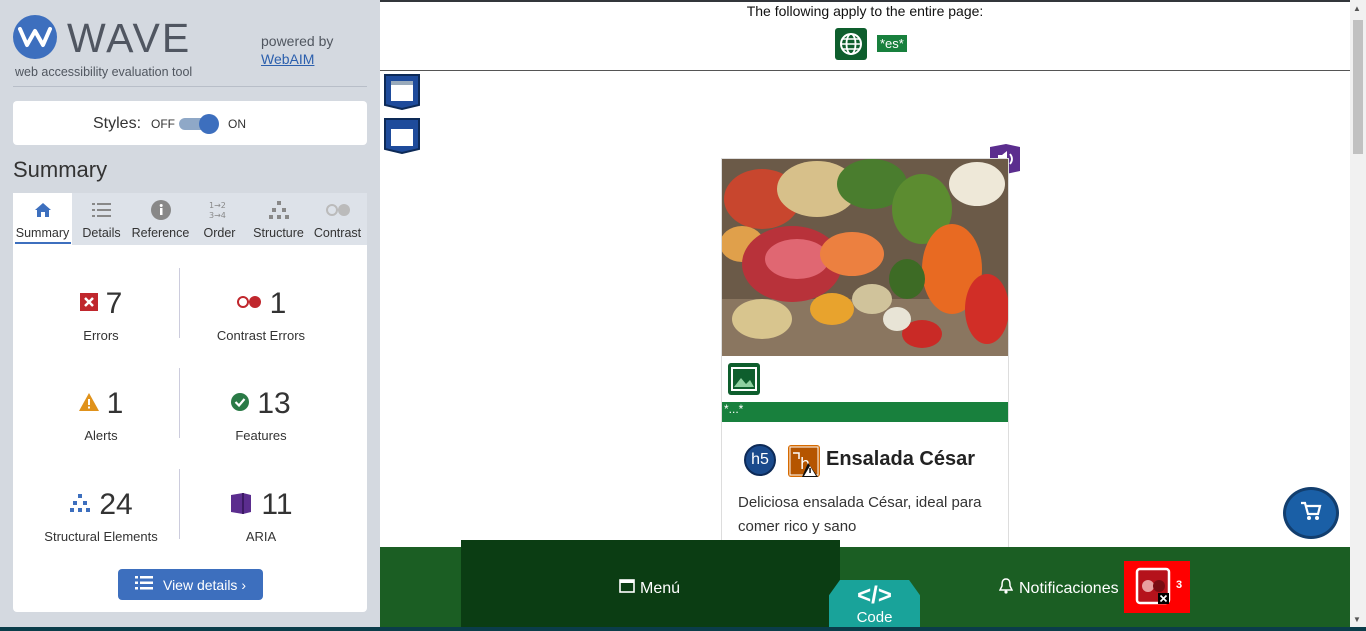  I want to click on styles-toggle-box: Styles: OFF ON, so click(190, 123).